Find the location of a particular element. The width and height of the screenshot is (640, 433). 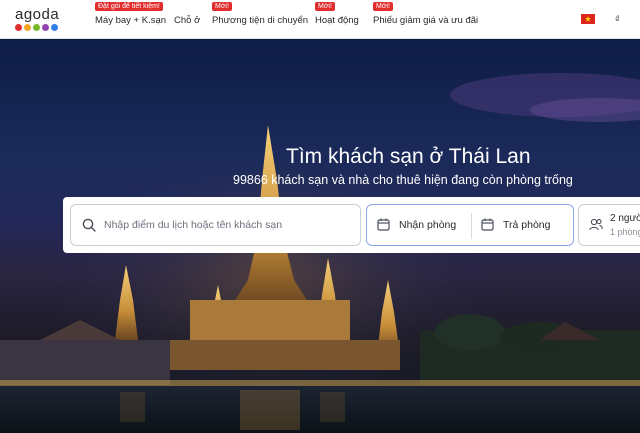

check-out-field: Trả phòng is located at coordinates (523, 225).